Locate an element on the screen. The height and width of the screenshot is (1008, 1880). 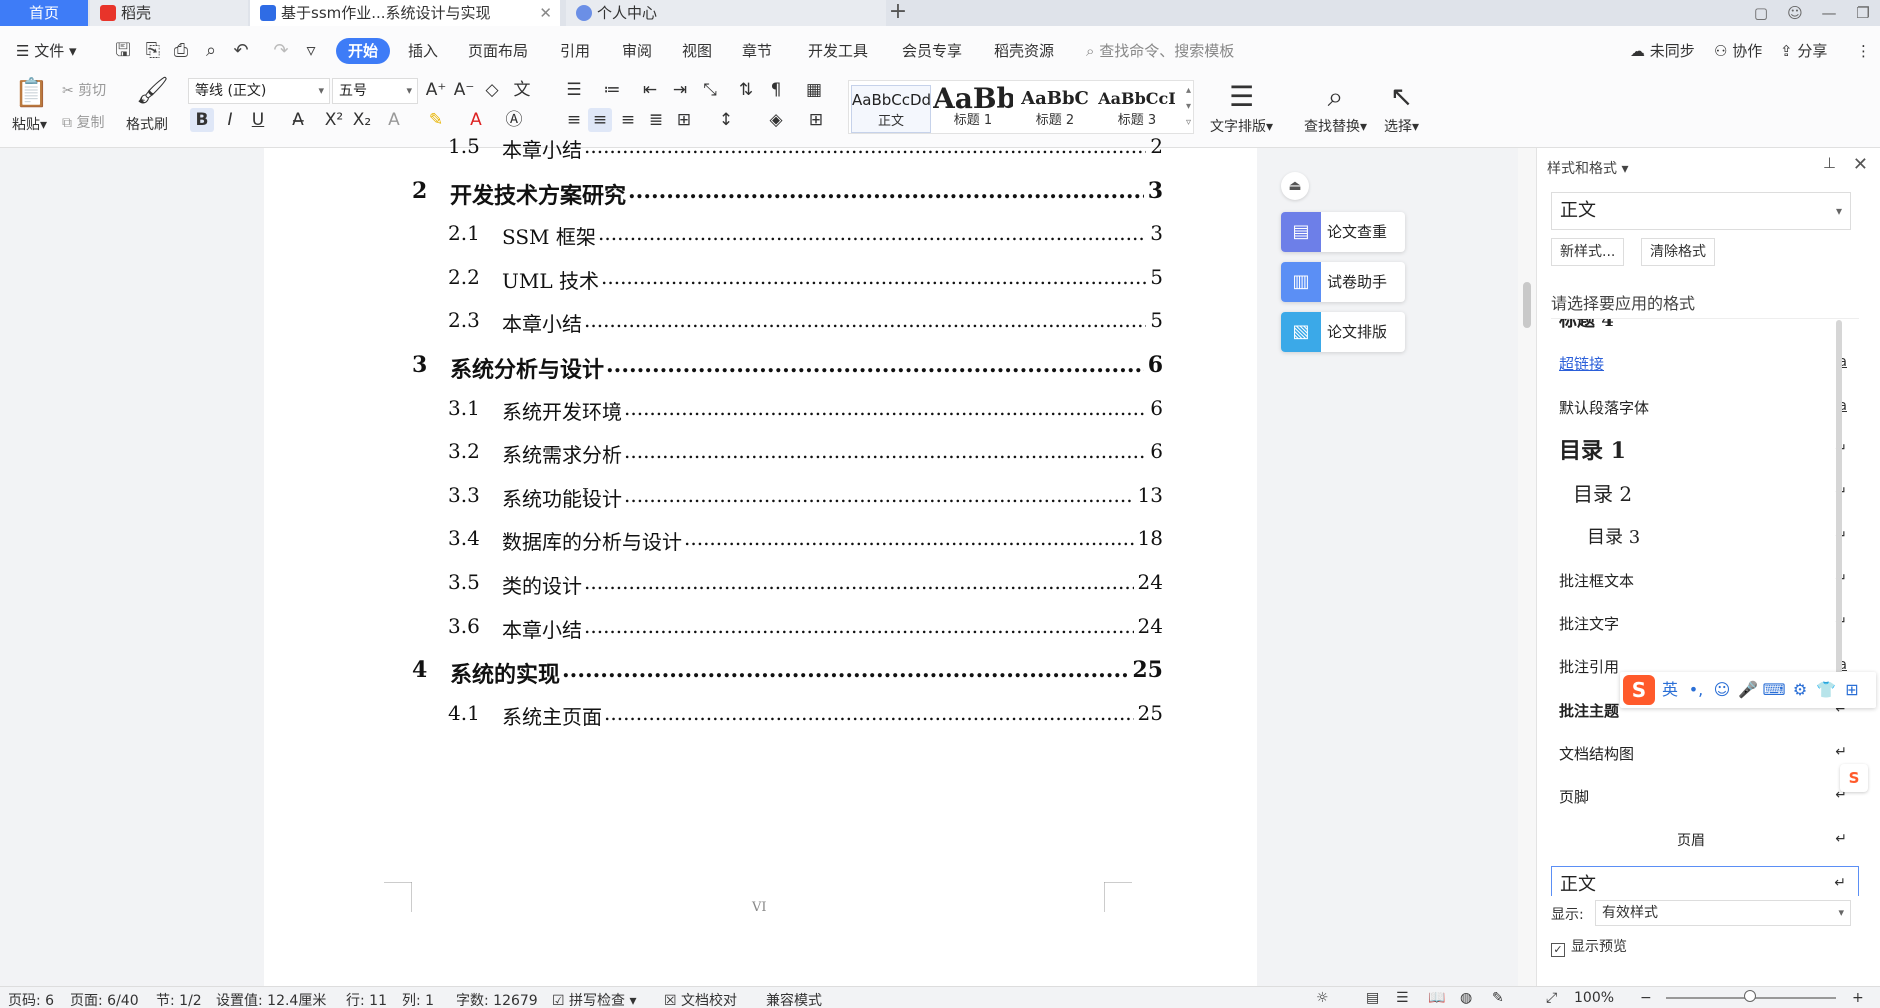
file-menu: ☰ 文件 ▾ is located at coordinates (46, 51).